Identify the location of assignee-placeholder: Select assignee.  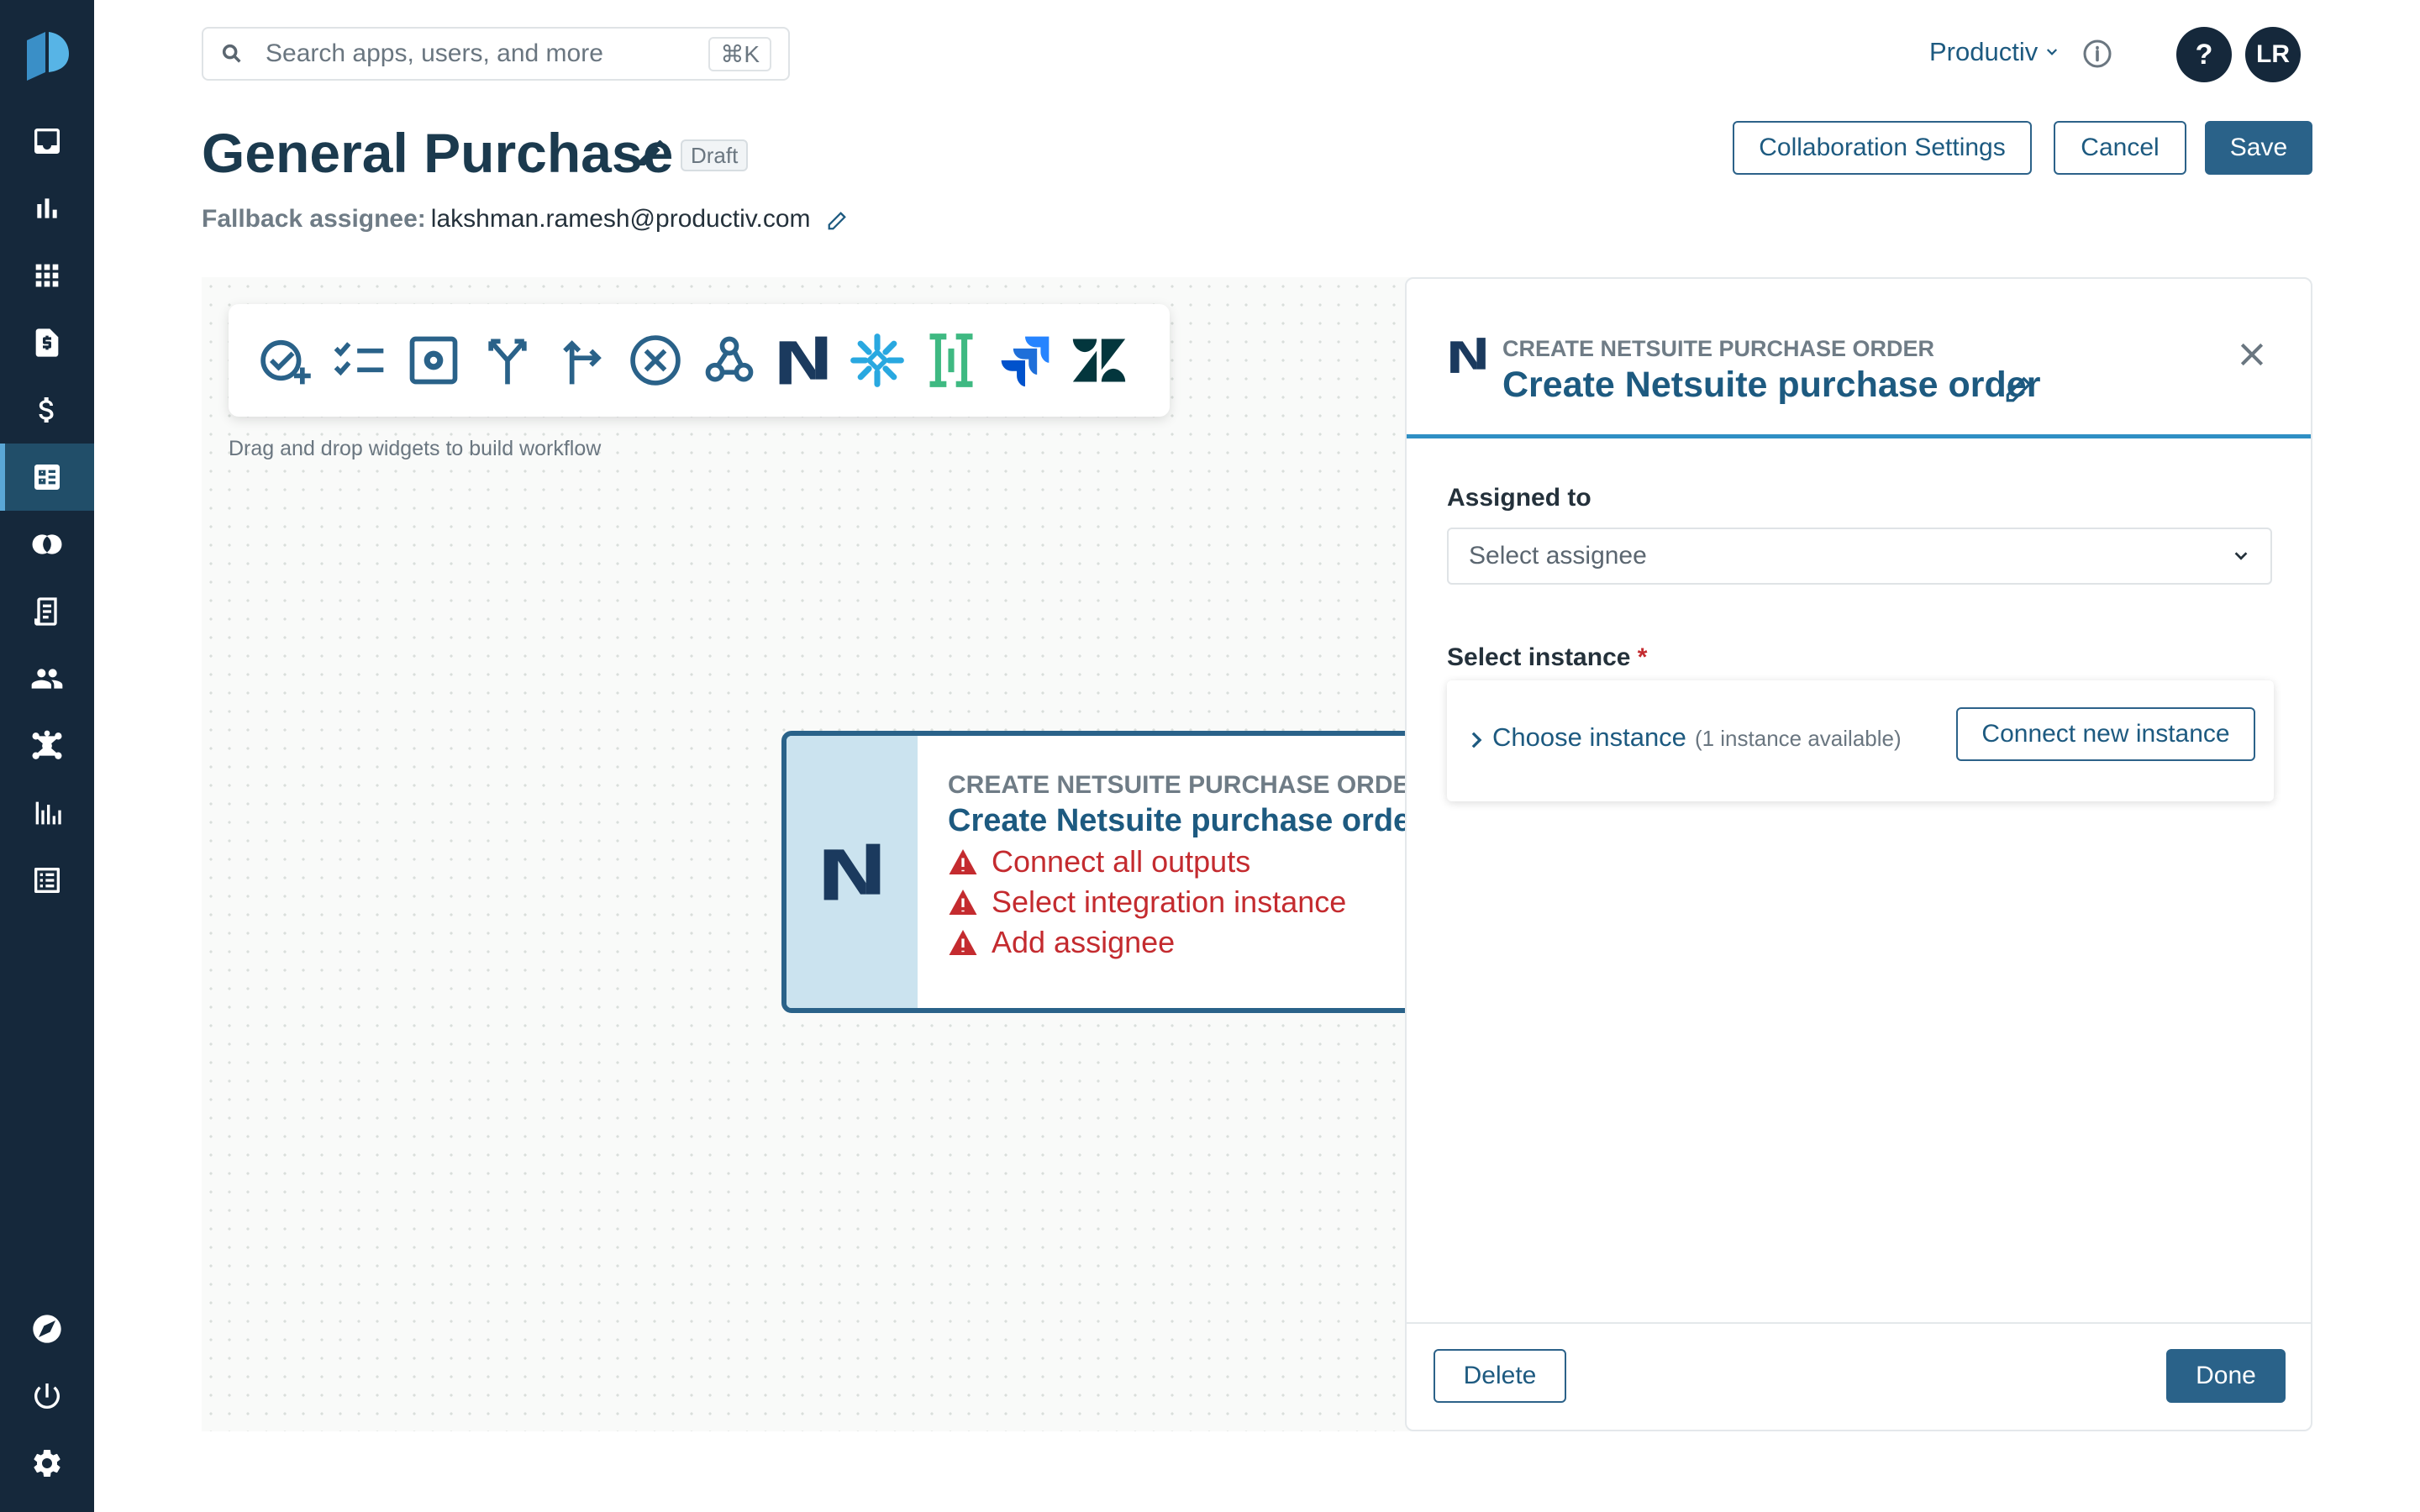
(1558, 556).